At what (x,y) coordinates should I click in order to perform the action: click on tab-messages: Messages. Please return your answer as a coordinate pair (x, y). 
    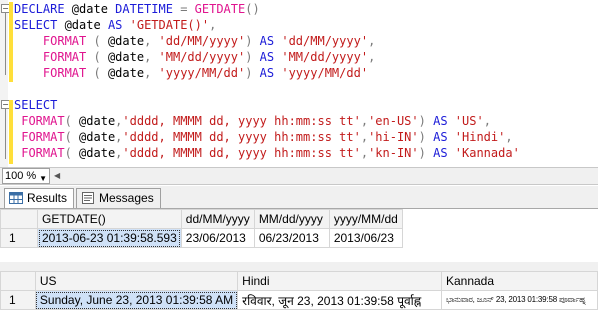
    Looking at the image, I should click on (118, 198).